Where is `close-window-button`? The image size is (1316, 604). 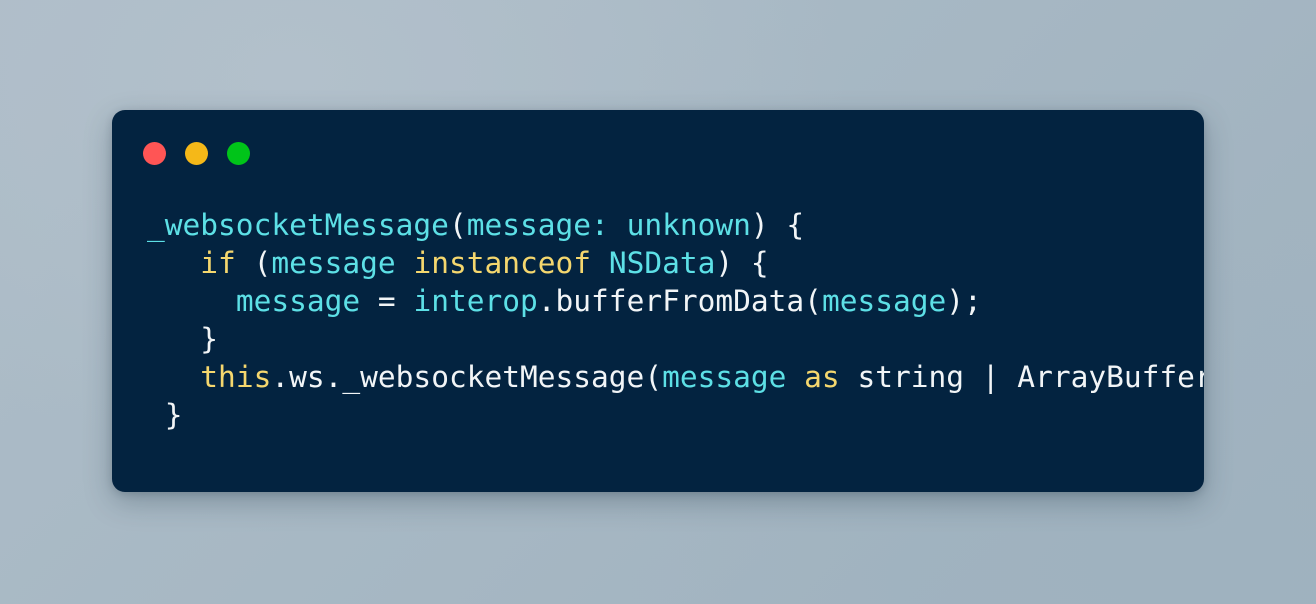 close-window-button is located at coordinates (154, 153).